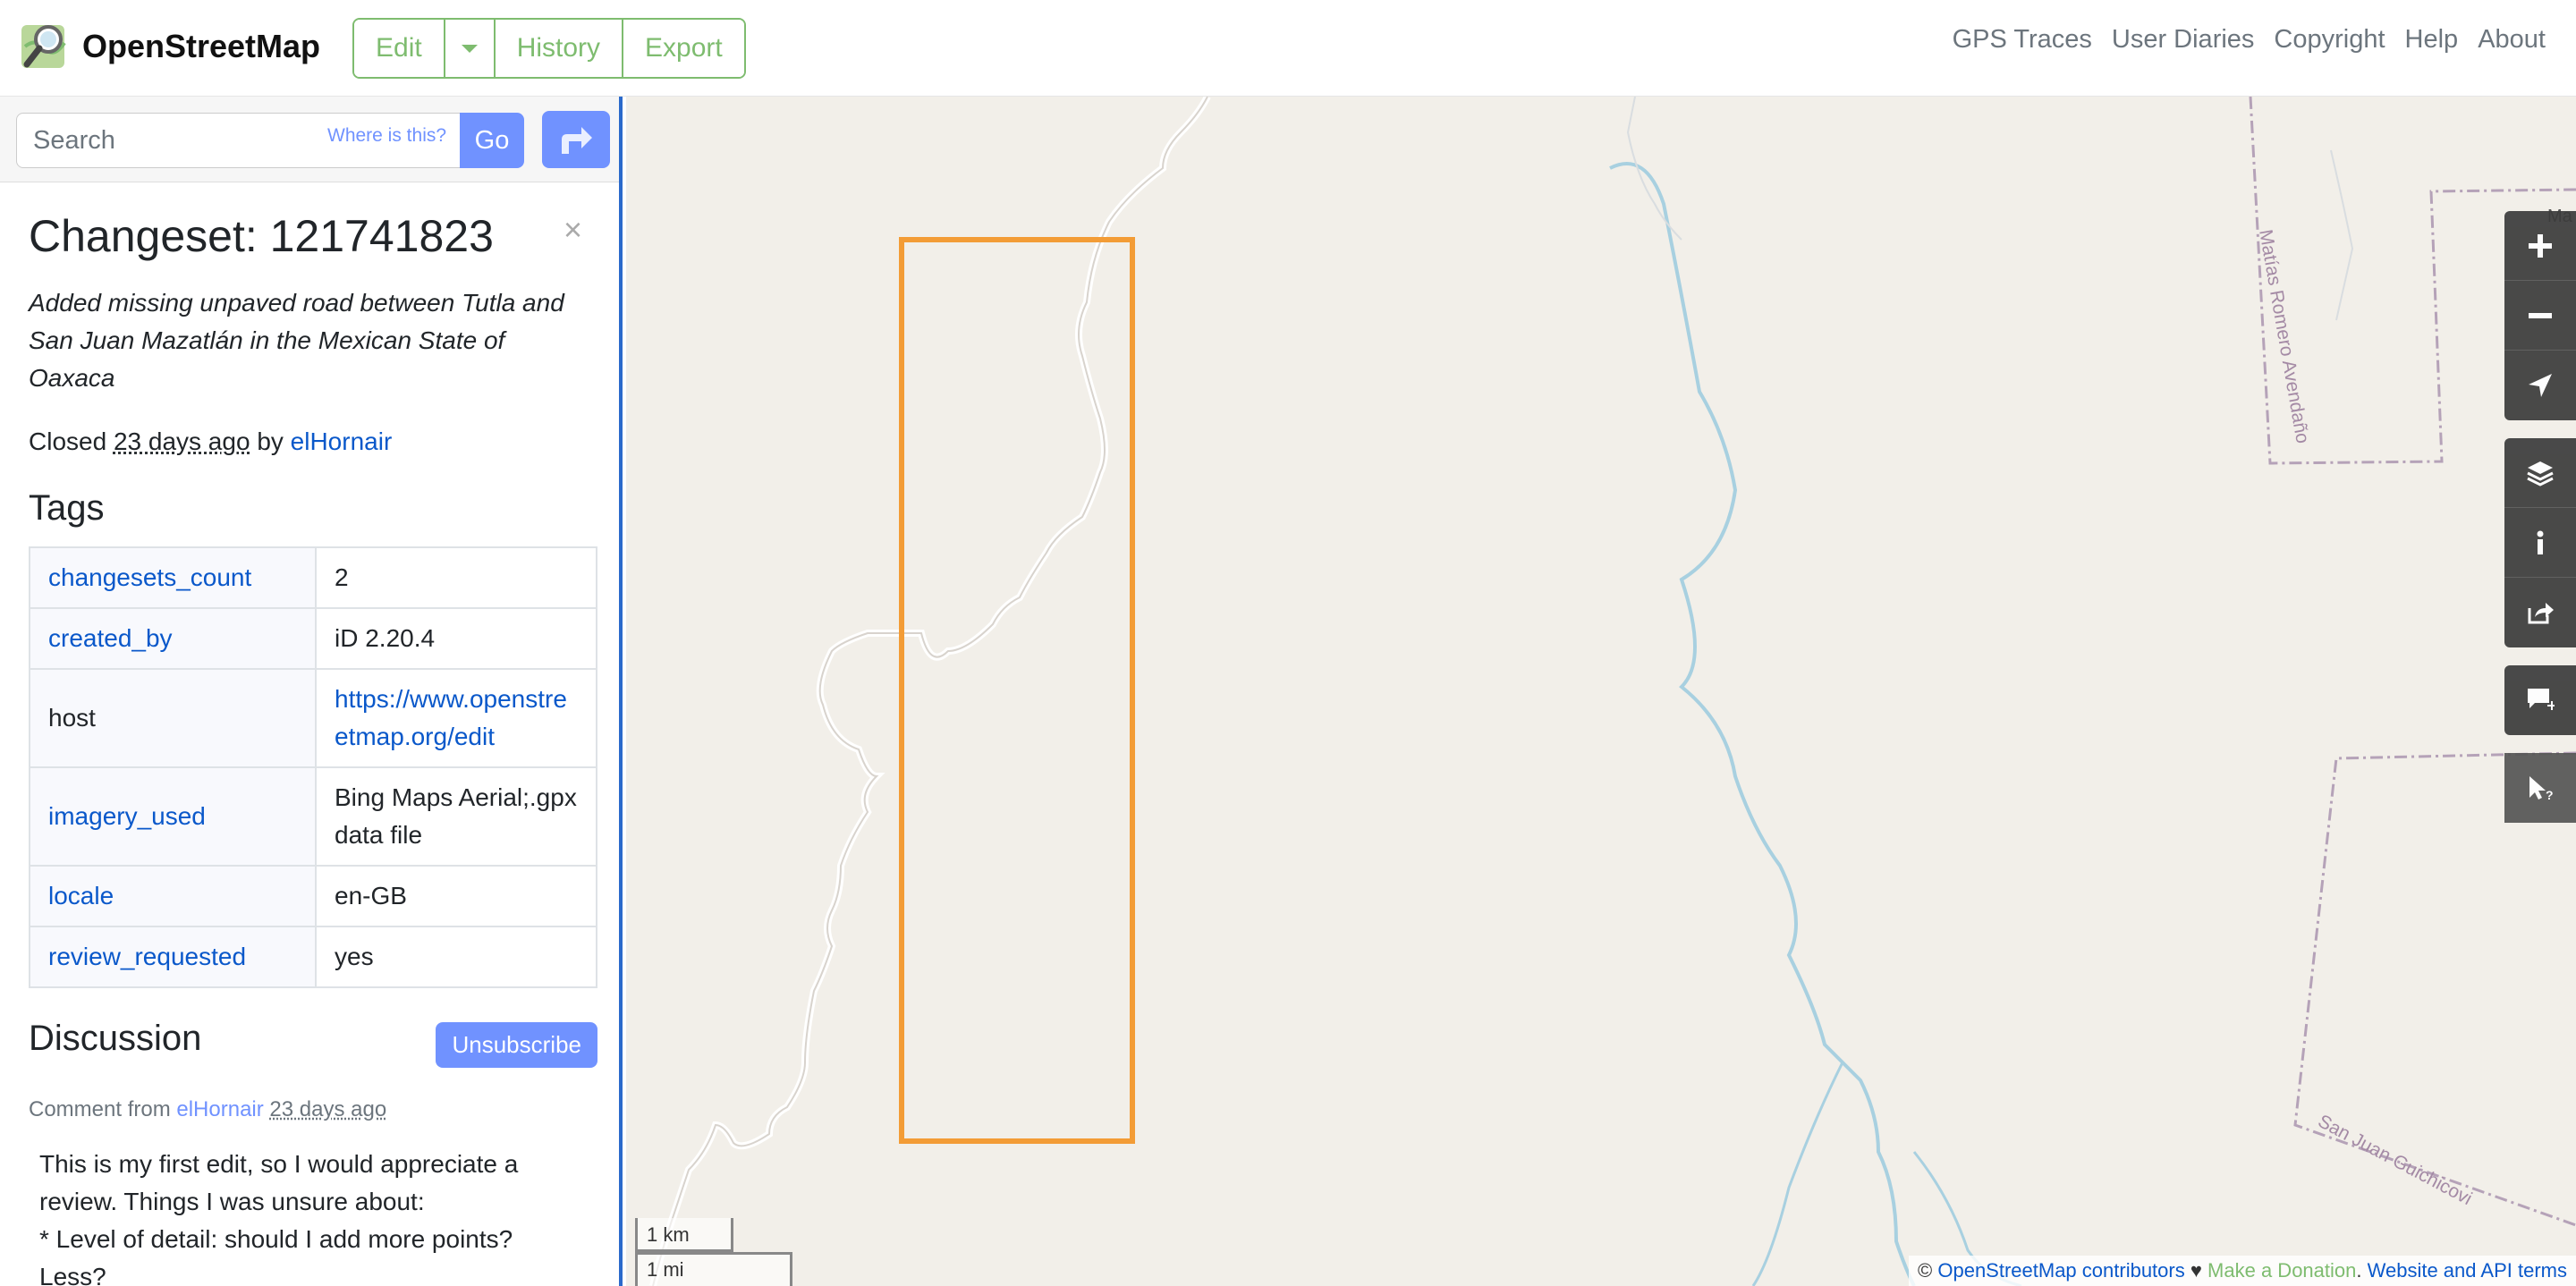  What do you see at coordinates (456, 957) in the screenshot?
I see `tag-value: yes` at bounding box center [456, 957].